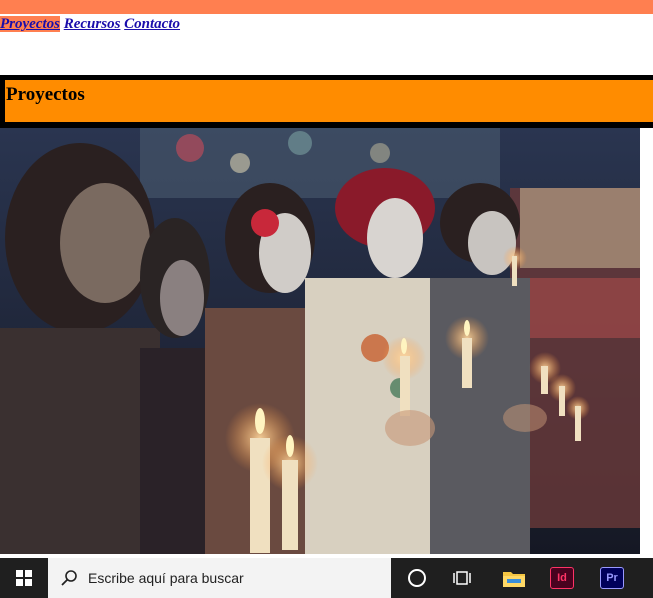  I want to click on top-accent-bar, so click(326, 7).